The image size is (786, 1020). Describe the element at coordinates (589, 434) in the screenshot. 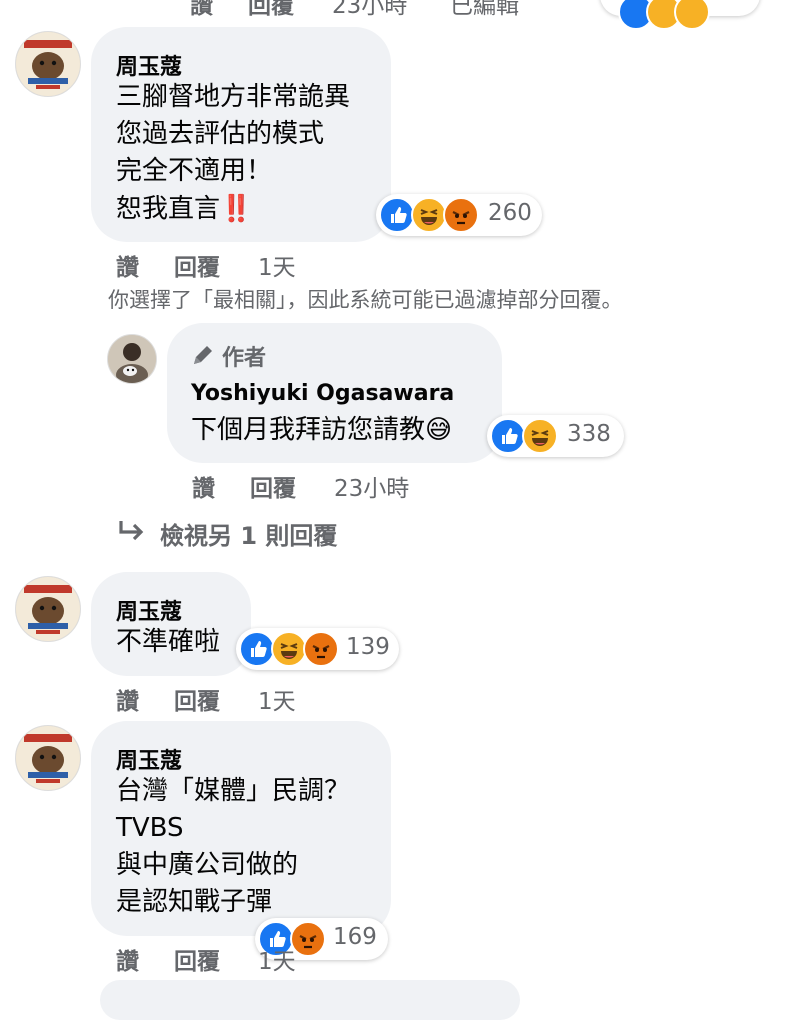

I see `reaction-count: 338` at that location.